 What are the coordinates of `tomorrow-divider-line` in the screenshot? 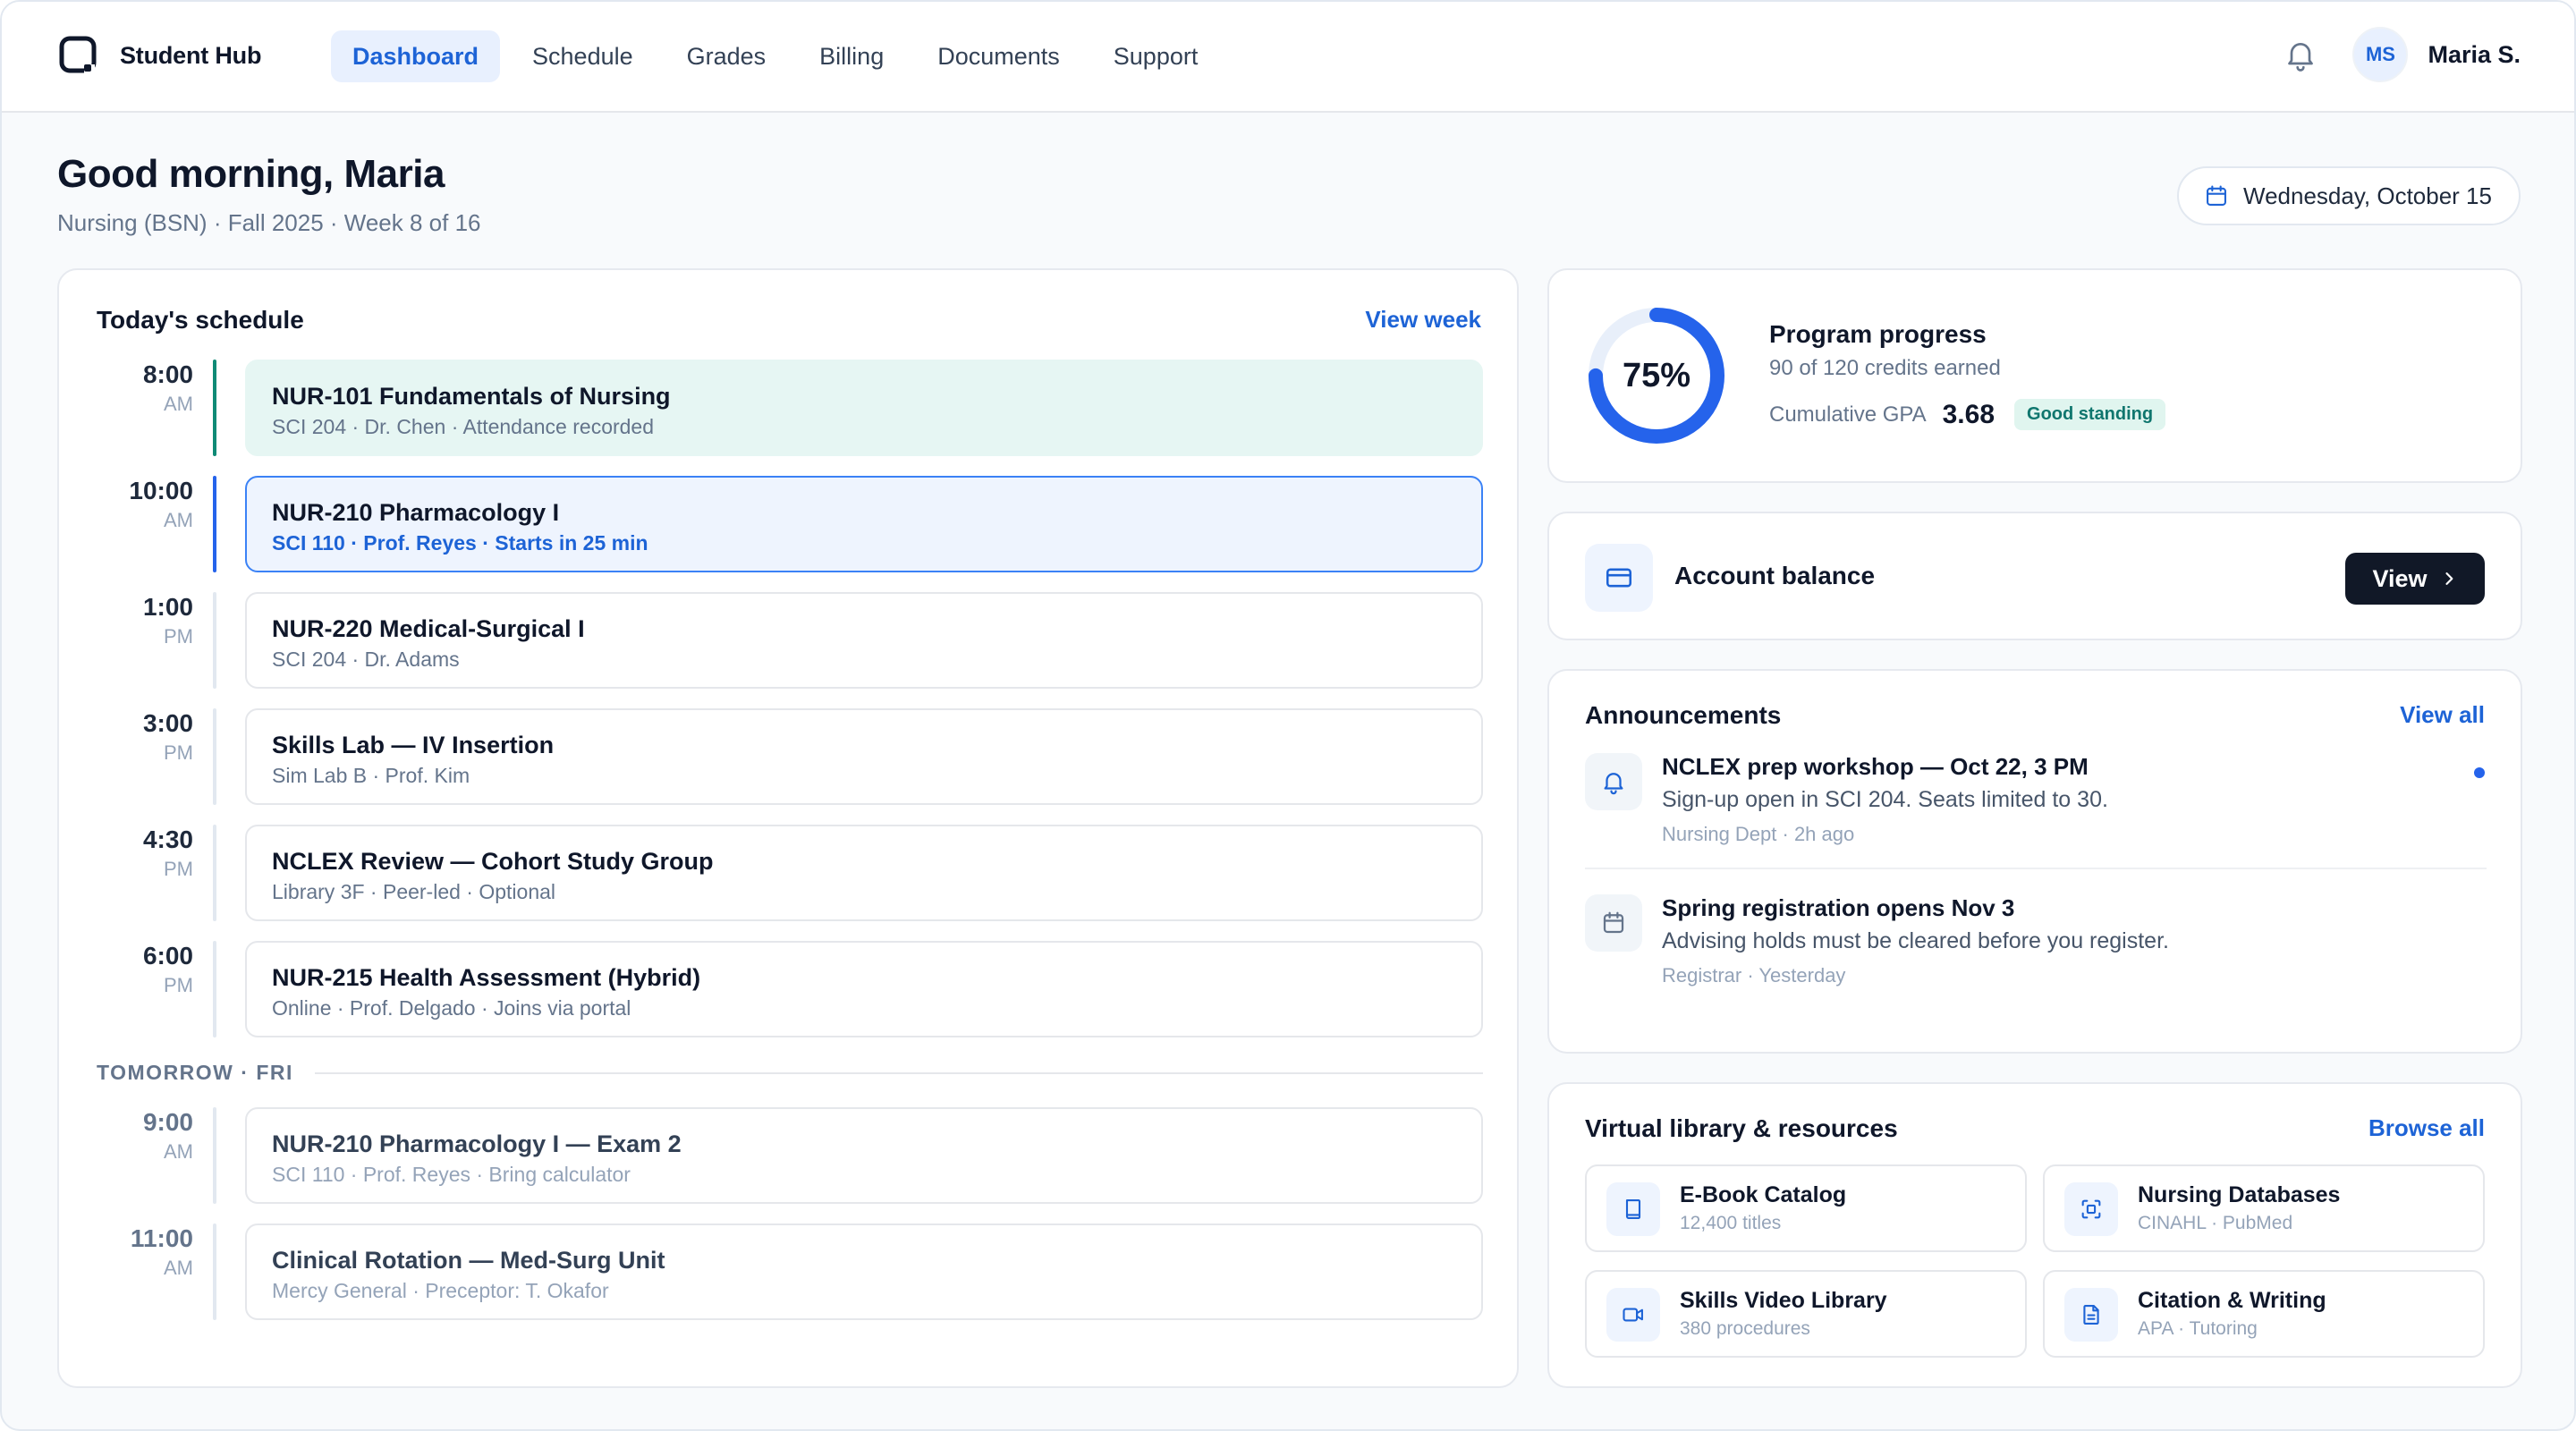 It's located at (899, 1073).